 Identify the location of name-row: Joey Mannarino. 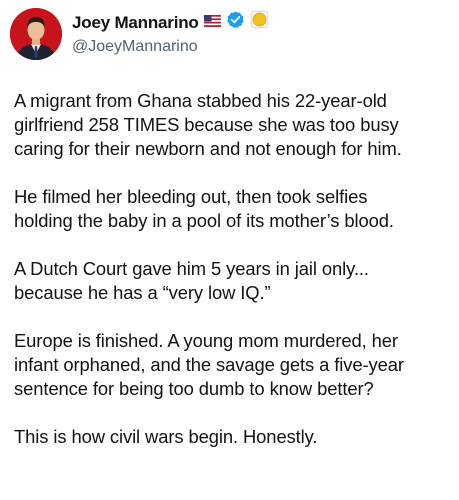
(170, 22).